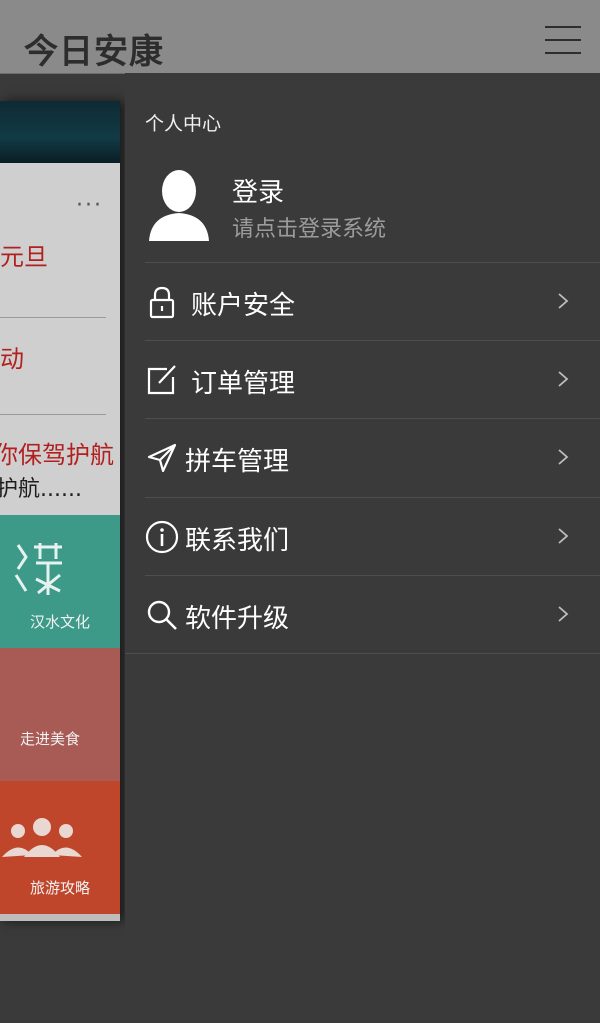  What do you see at coordinates (258, 193) in the screenshot?
I see `login-label: 登录` at bounding box center [258, 193].